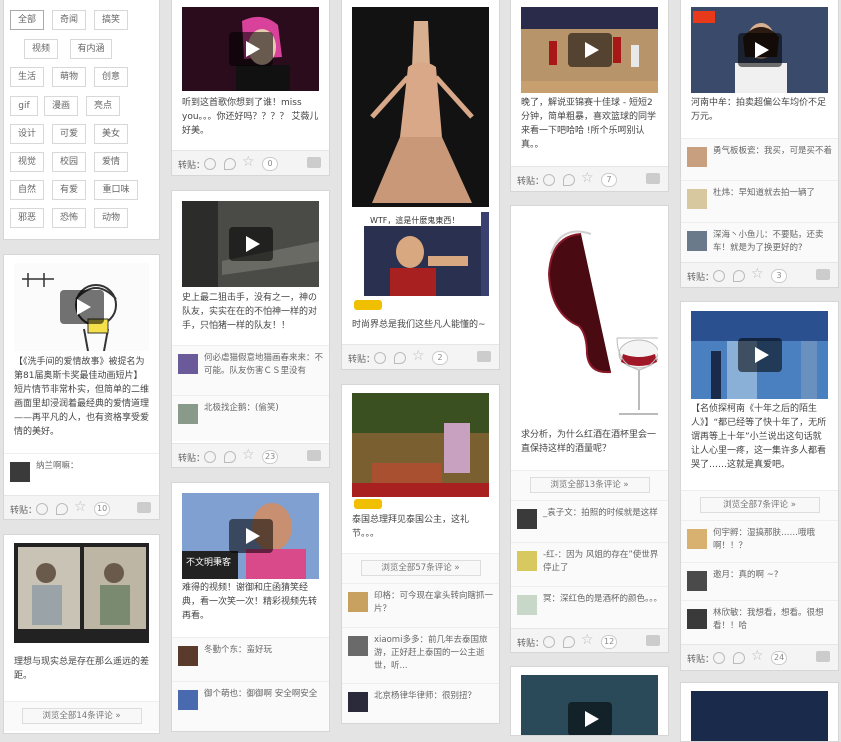 Image resolution: width=841 pixels, height=742 pixels. I want to click on tag-comic: 漫画, so click(61, 106).